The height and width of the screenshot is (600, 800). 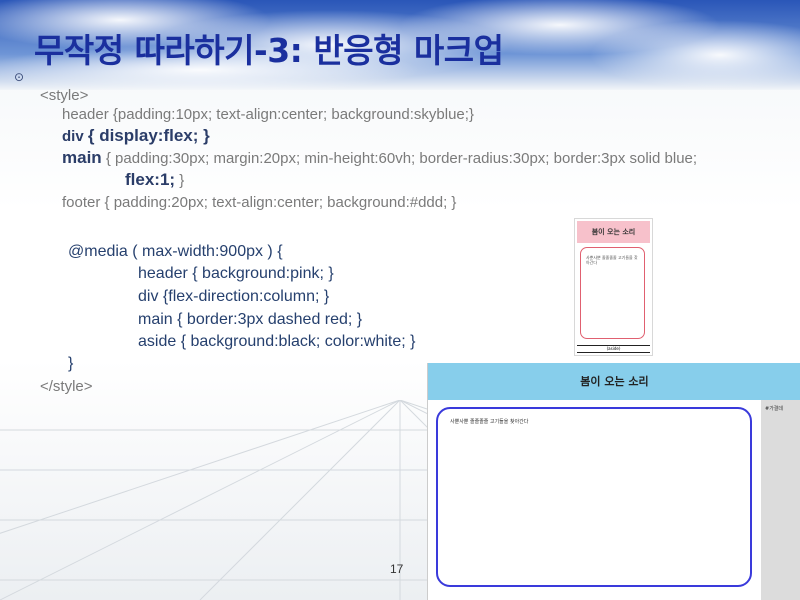 What do you see at coordinates (175, 251) in the screenshot?
I see `code-media-open: @media ( max-width:900px ) {` at bounding box center [175, 251].